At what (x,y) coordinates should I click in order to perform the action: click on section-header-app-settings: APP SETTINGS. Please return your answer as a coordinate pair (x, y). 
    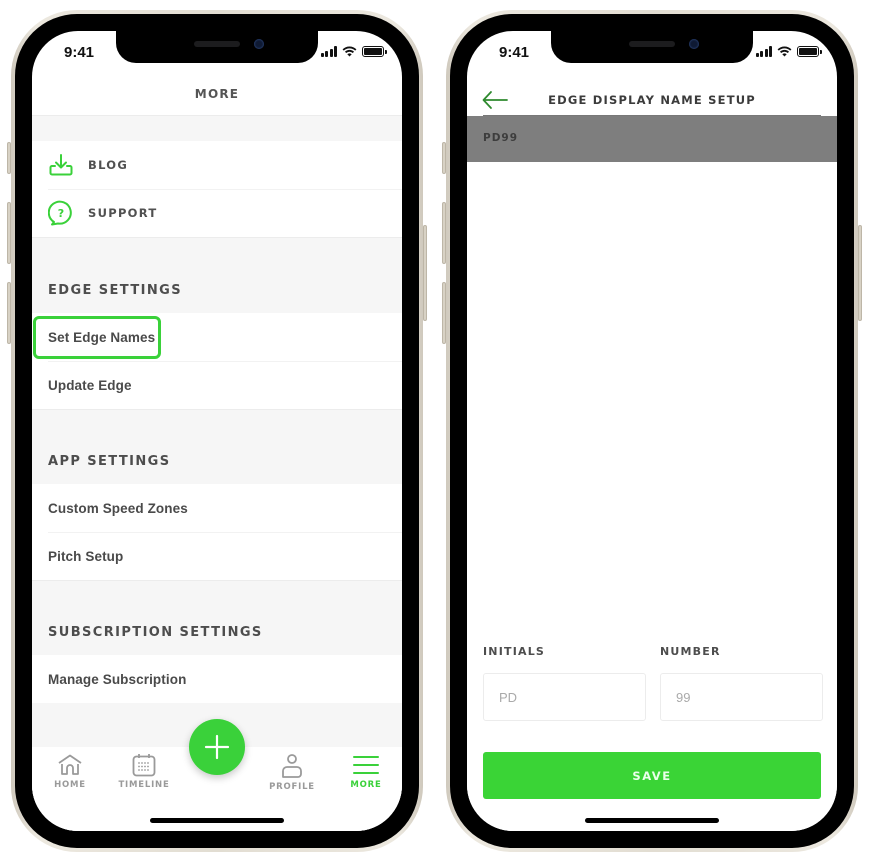
    Looking at the image, I should click on (217, 469).